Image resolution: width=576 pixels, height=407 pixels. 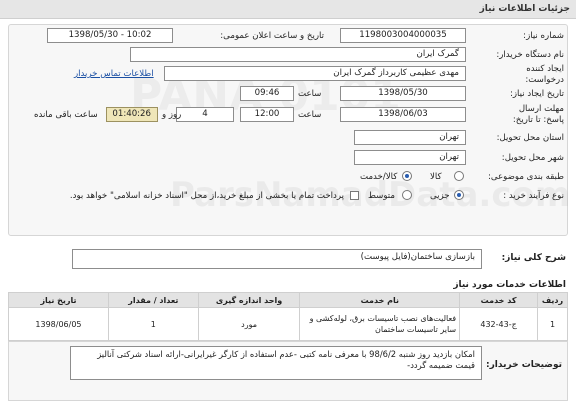 I want to click on deadline-label: مهلت ارسال پاسخ: تا تاریخ:, so click(x=538, y=114).